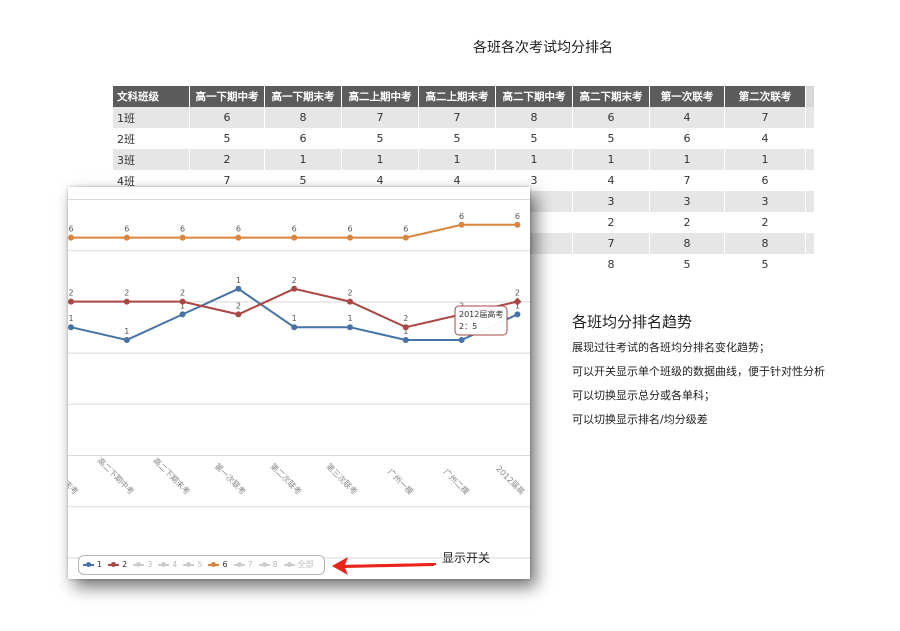 This screenshot has height=631, width=900. I want to click on legend-item-3: 3, so click(142, 565).